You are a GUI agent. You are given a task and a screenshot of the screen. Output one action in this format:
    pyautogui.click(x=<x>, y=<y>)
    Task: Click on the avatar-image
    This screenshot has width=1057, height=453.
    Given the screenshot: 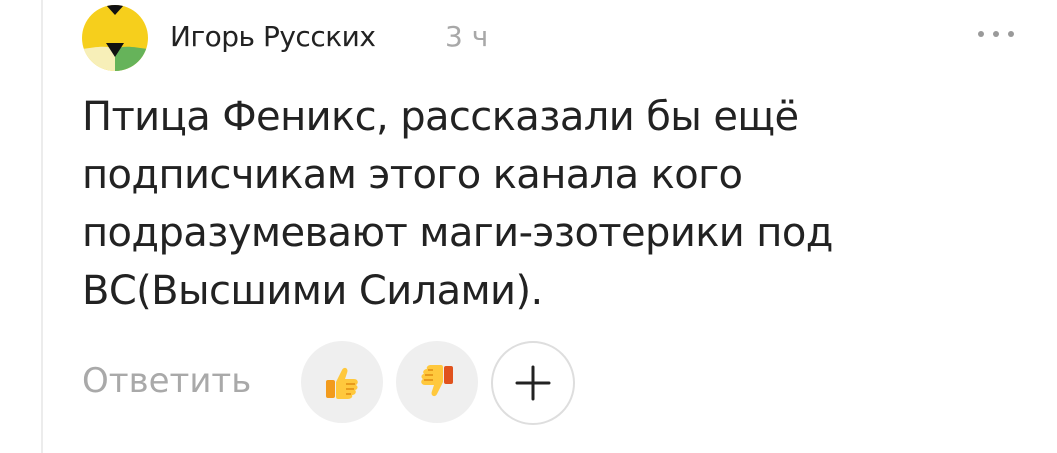 What is the action you would take?
    pyautogui.click(x=115, y=38)
    